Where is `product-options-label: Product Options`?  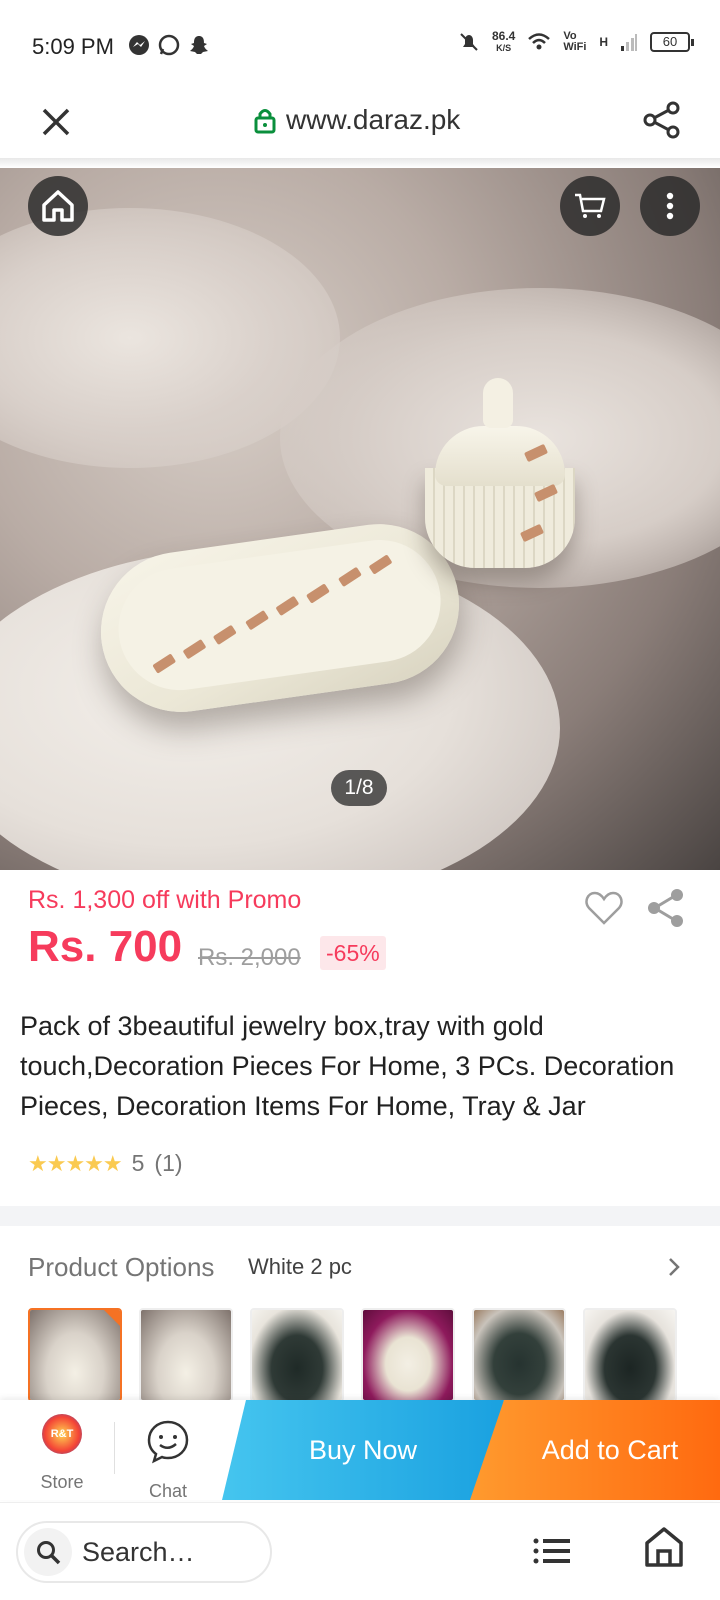
product-options-label: Product Options is located at coordinates (121, 1267).